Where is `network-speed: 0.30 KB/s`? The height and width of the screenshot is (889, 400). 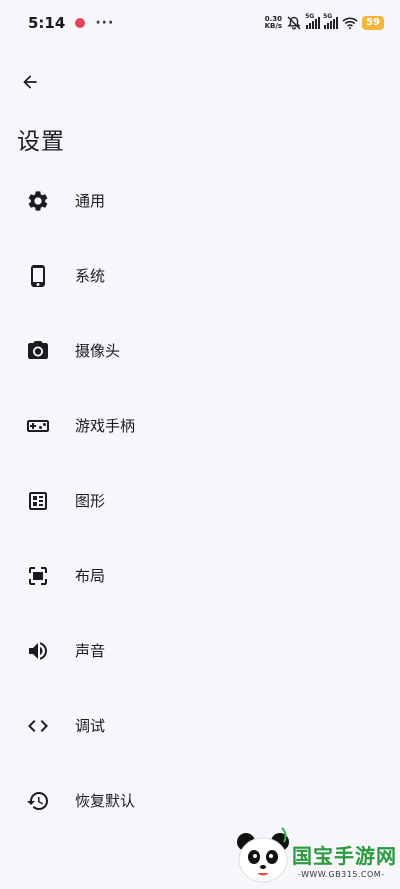 network-speed: 0.30 KB/s is located at coordinates (273, 23).